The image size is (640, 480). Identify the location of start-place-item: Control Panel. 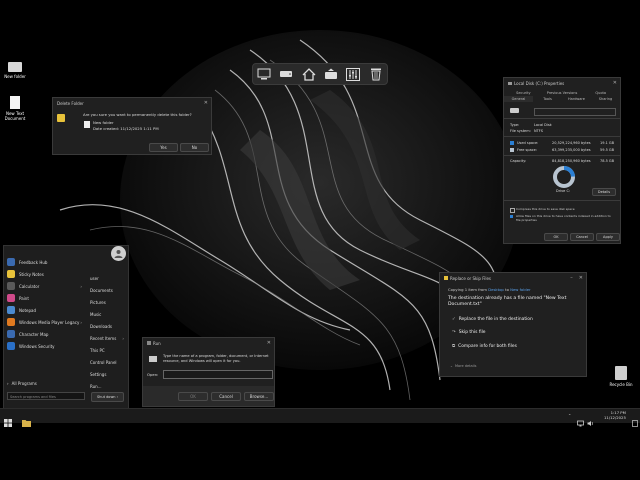
(108, 362).